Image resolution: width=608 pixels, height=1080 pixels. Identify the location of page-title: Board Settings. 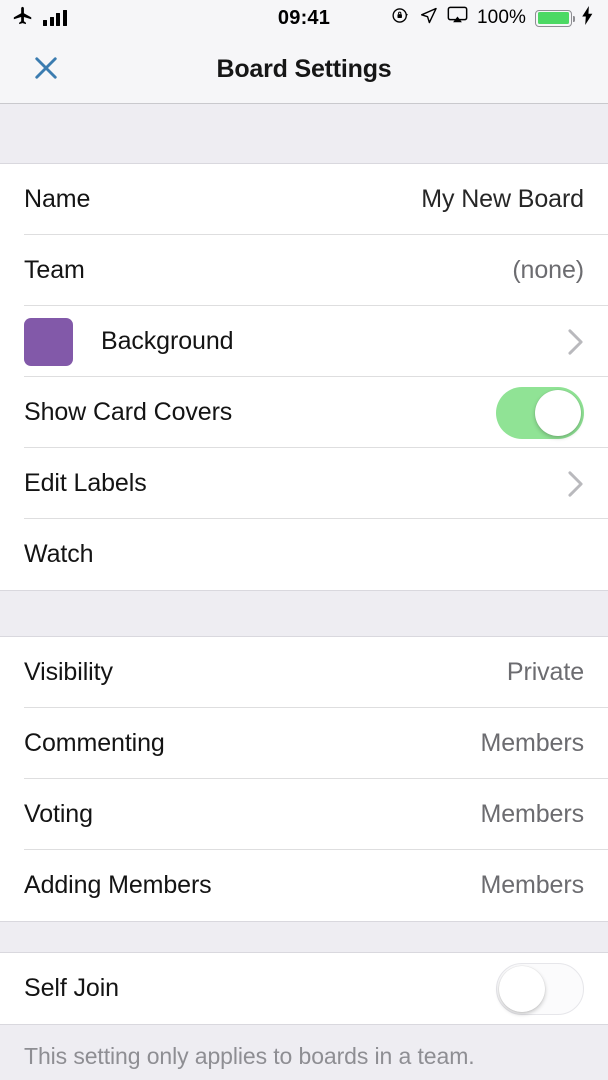
(304, 69).